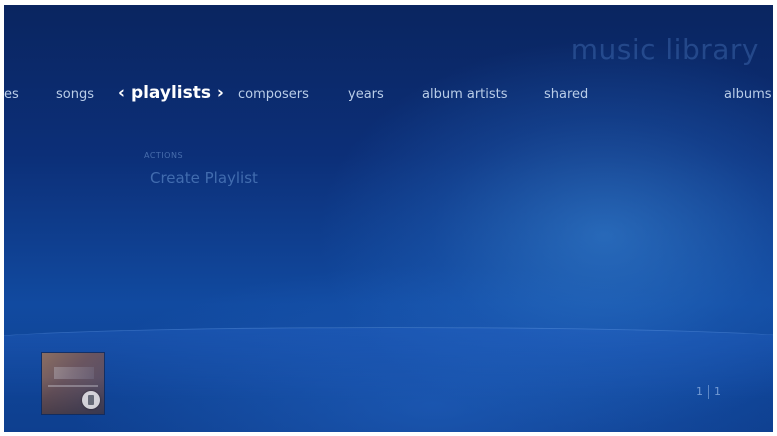  What do you see at coordinates (204, 178) in the screenshot?
I see `create-playlist-action: Create Playlist` at bounding box center [204, 178].